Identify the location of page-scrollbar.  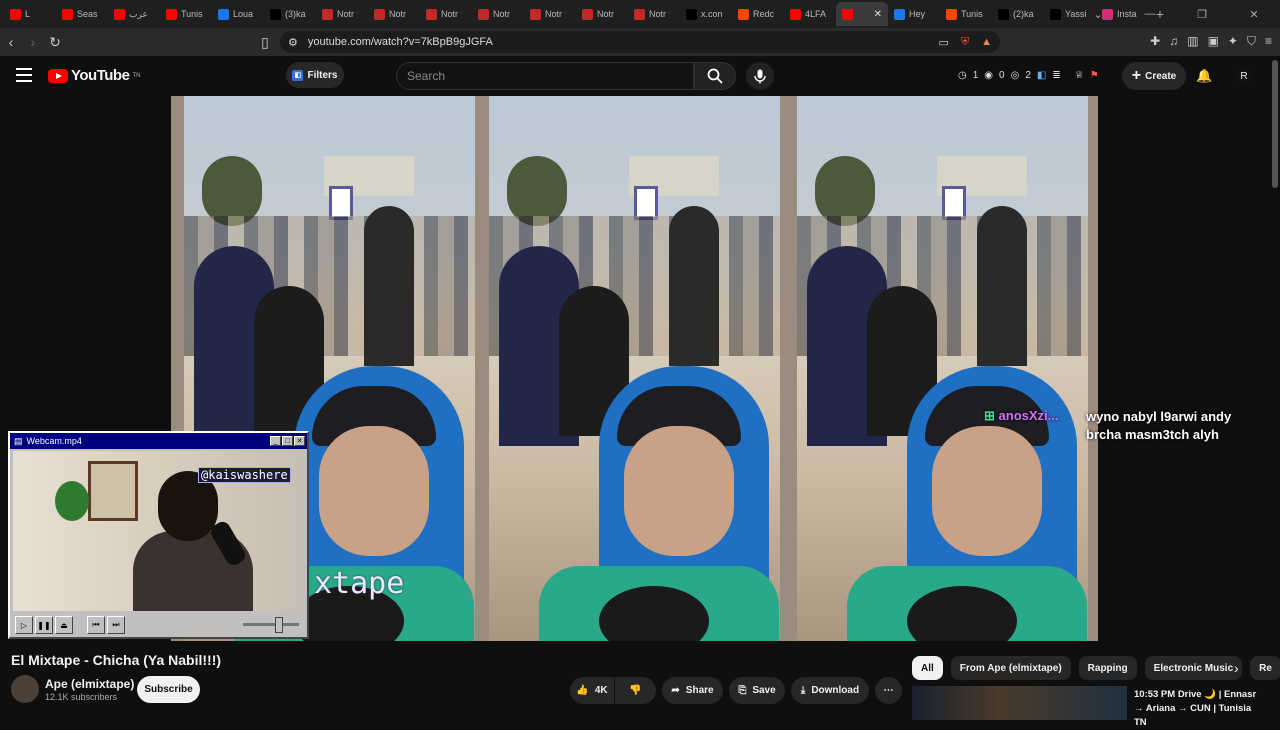
(1275, 124).